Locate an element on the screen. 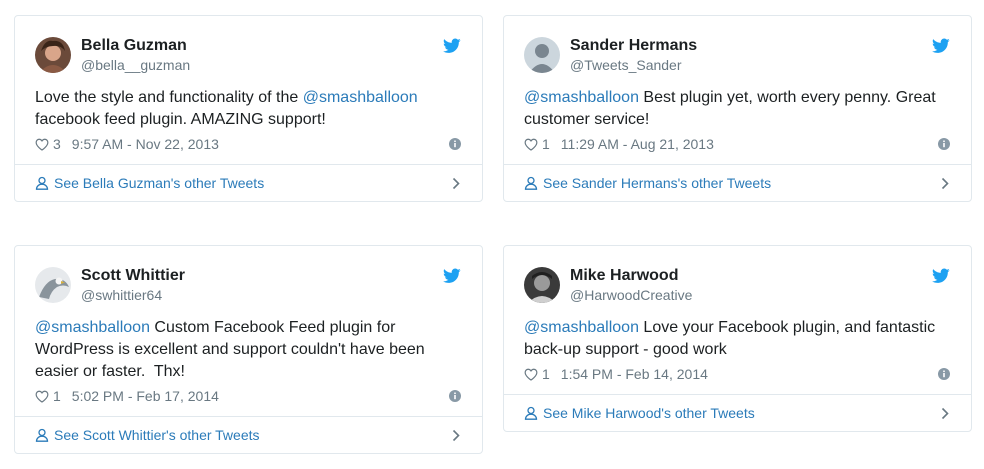  other-tweets-link: See Sander Hermans's other Tweets is located at coordinates (737, 182).